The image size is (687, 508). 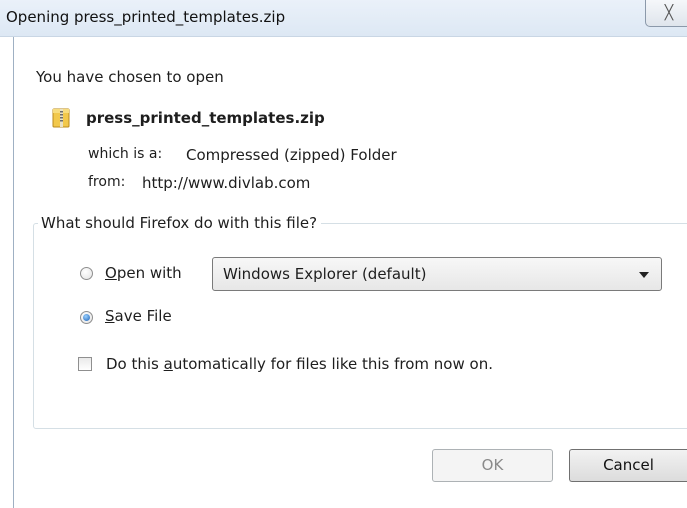 I want to click on save-file-label: Save File, so click(x=138, y=316).